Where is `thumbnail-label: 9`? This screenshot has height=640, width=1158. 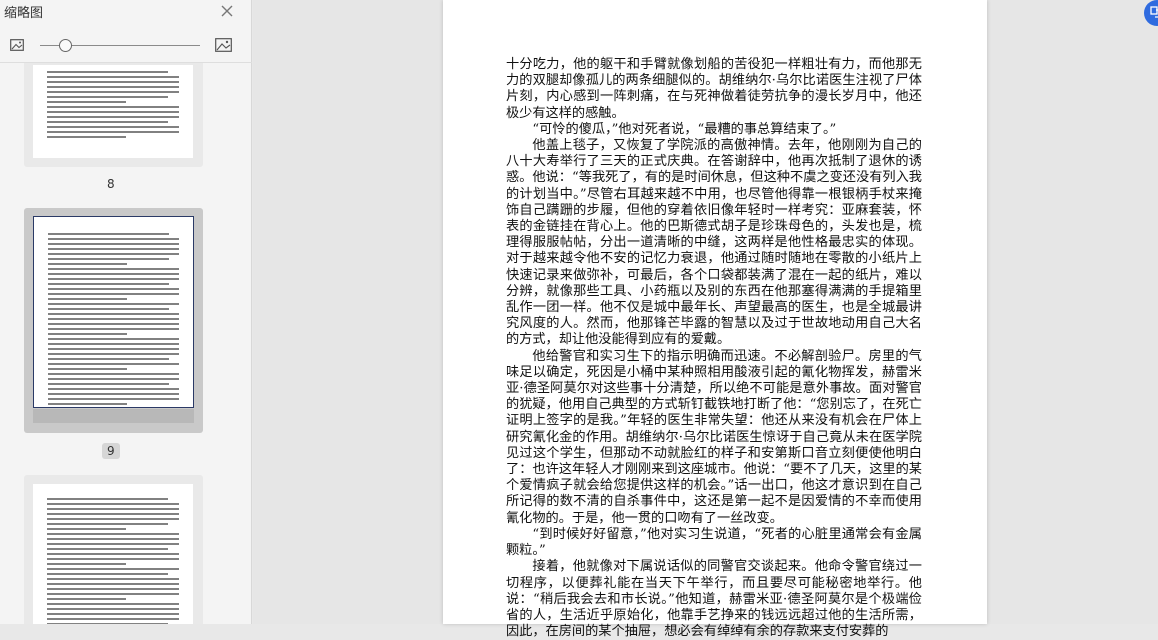
thumbnail-label: 9 is located at coordinates (111, 451).